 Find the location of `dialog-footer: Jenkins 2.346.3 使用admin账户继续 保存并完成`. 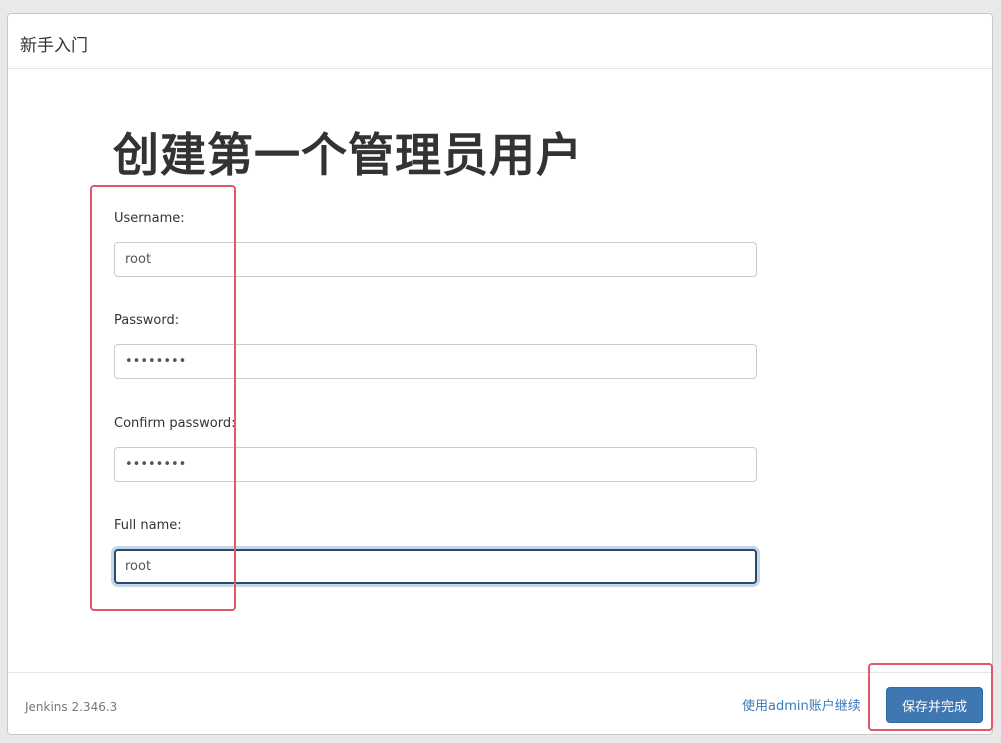

dialog-footer: Jenkins 2.346.3 使用admin账户继续 保存并完成 is located at coordinates (500, 703).